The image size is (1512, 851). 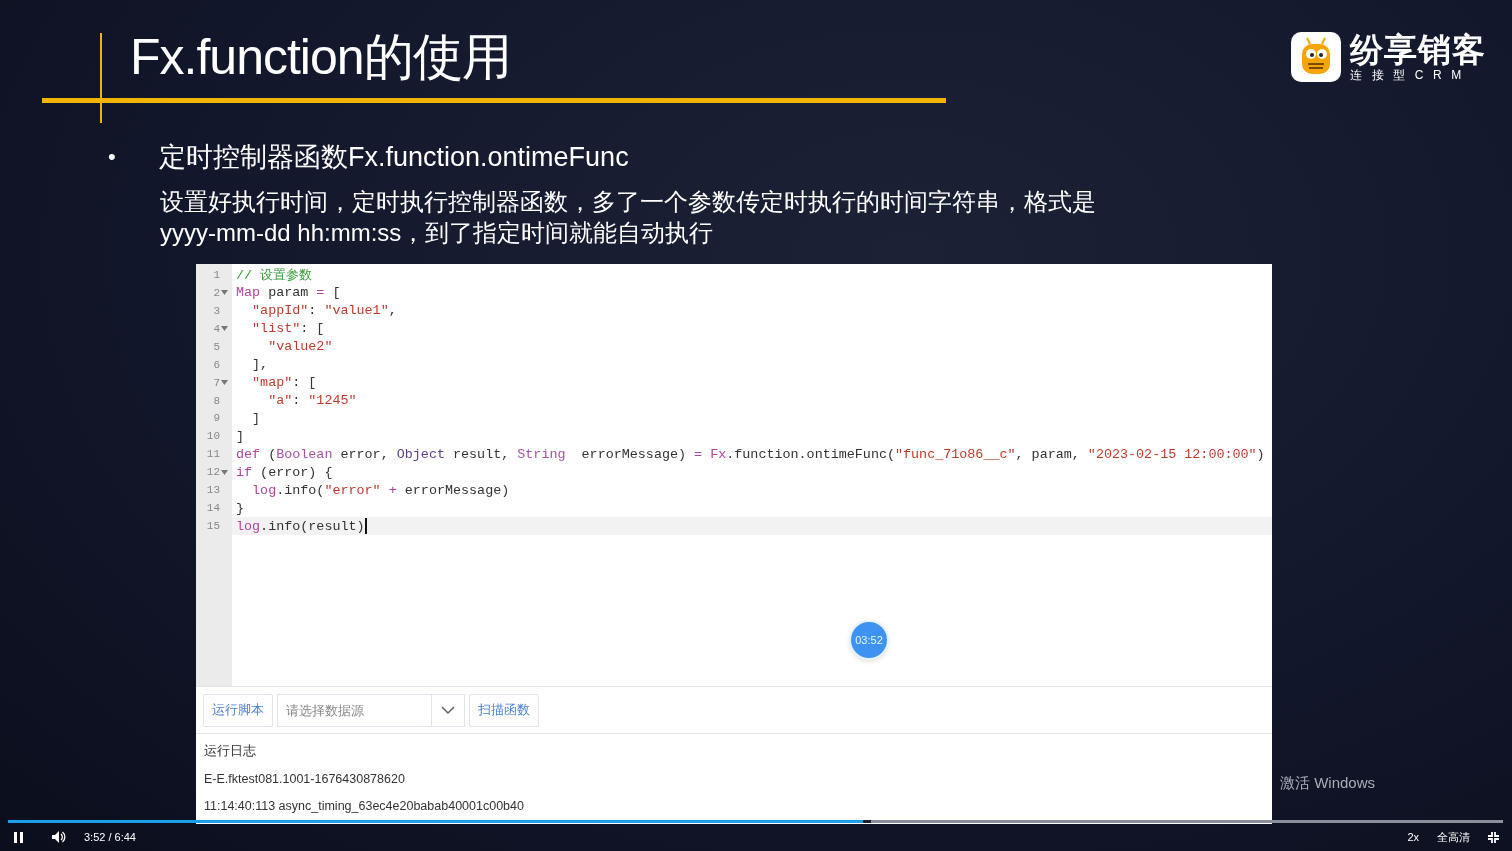 What do you see at coordinates (324, 311) in the screenshot?
I see `code-line: "appId": "value1",` at bounding box center [324, 311].